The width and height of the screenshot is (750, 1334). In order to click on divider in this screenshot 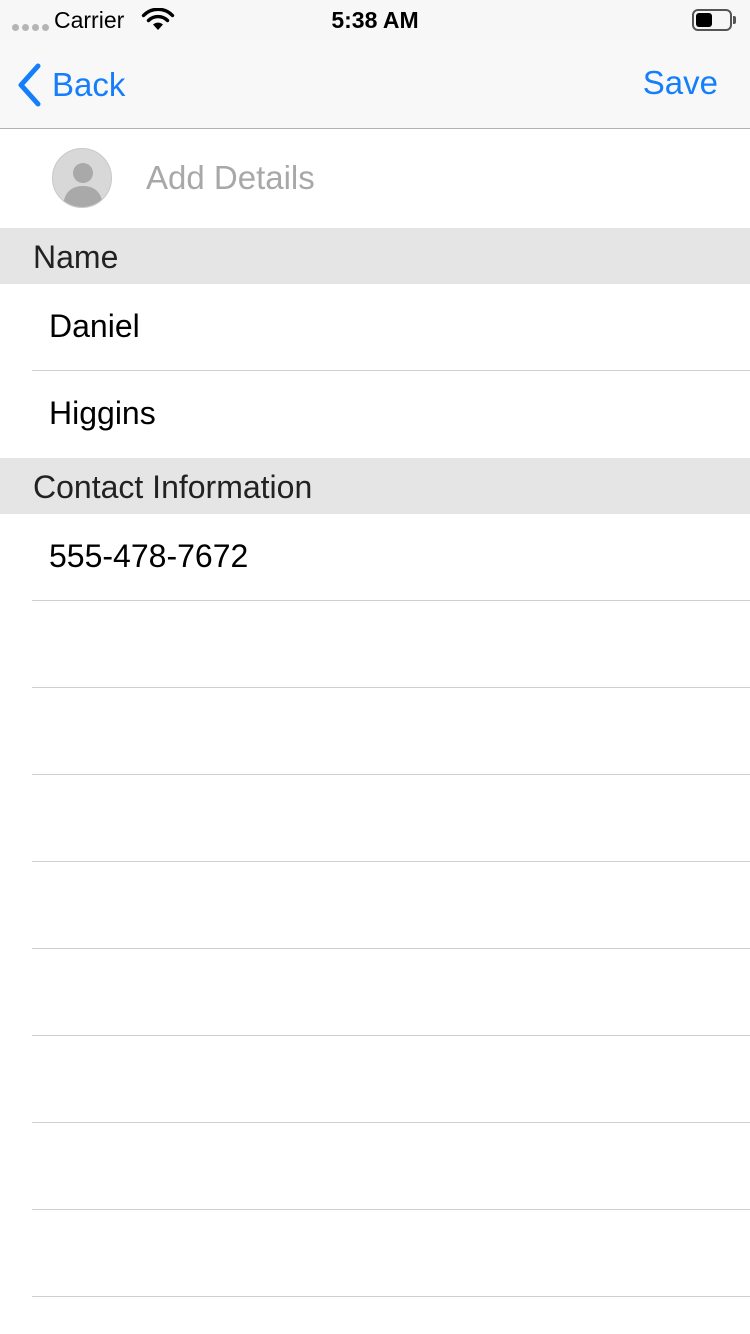, I will do `click(391, 1296)`.